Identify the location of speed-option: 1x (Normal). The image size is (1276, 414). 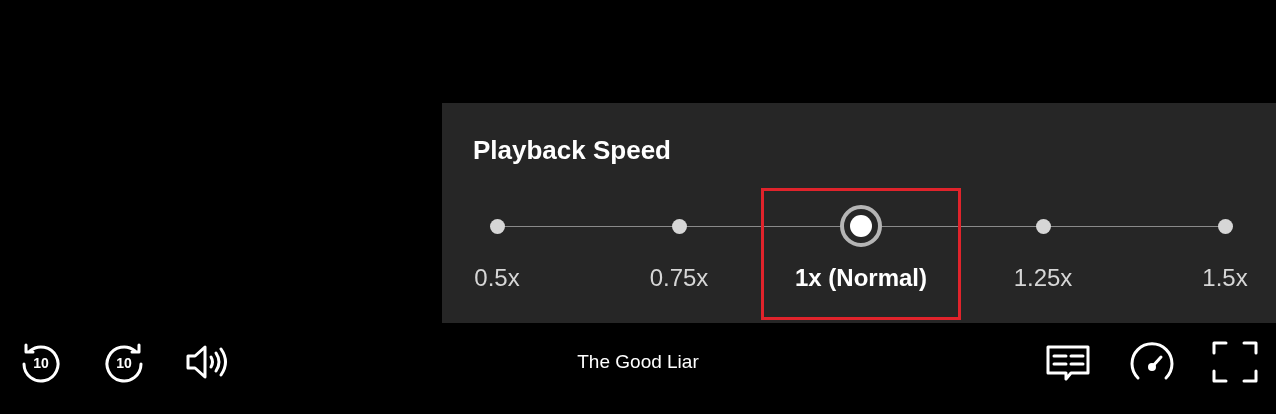
(861, 278).